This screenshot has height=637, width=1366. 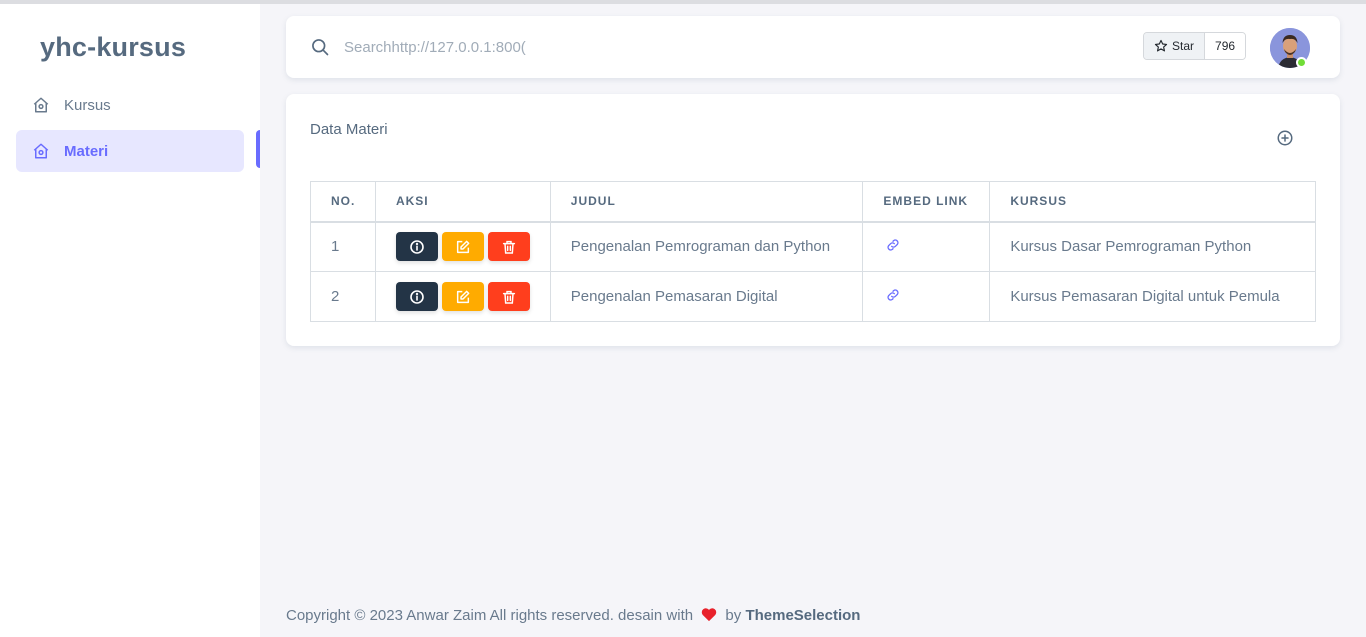 I want to click on star-count: 796, so click(x=1225, y=46).